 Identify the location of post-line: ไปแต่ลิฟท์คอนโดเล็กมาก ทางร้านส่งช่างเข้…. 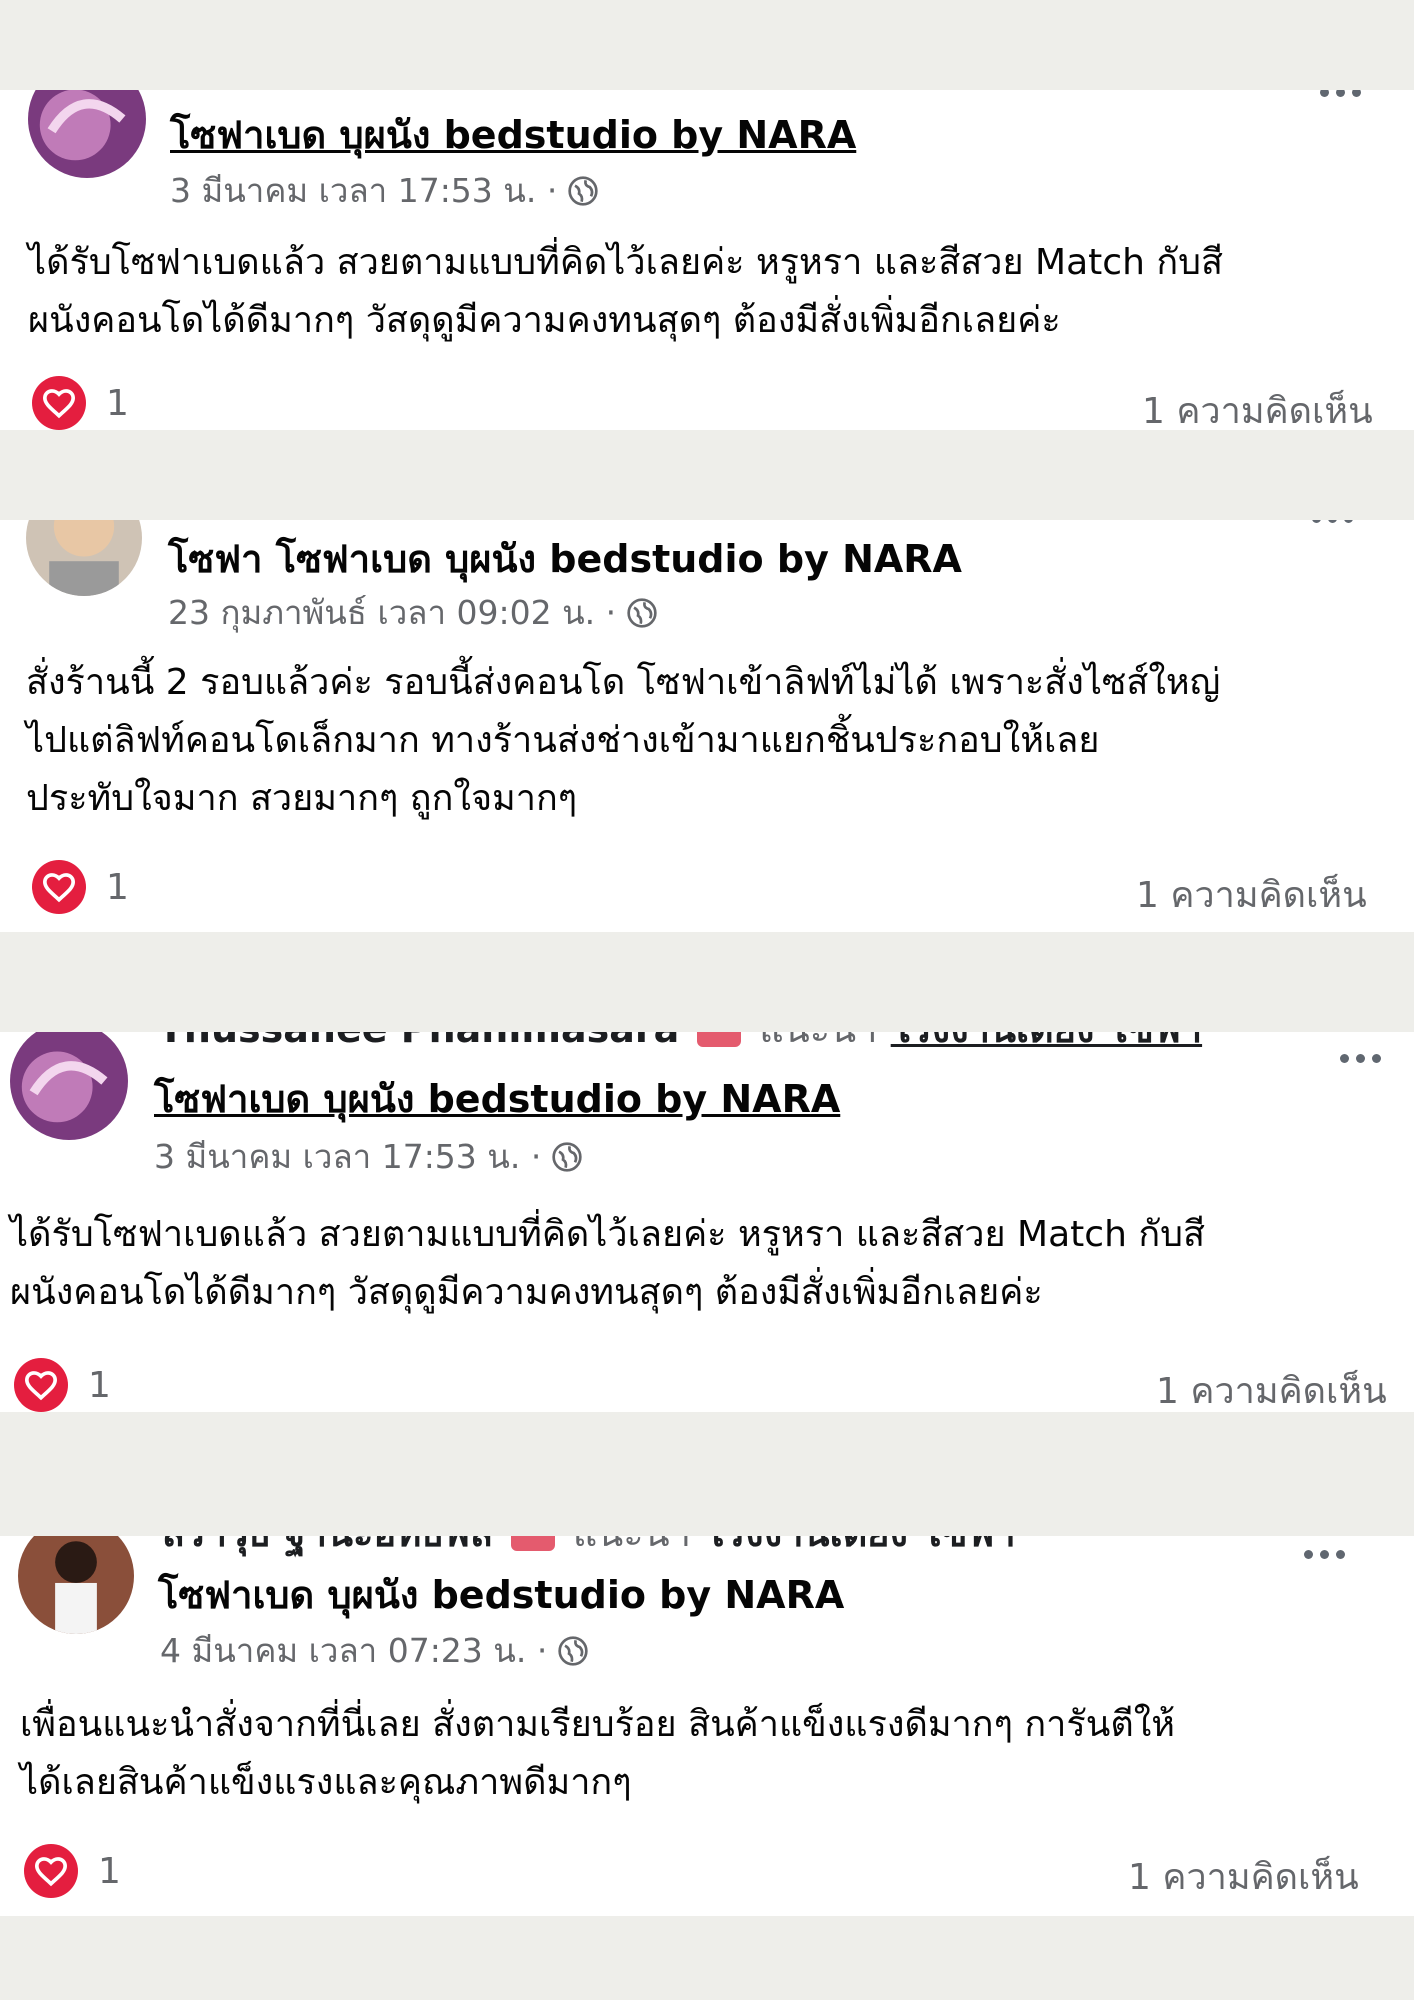
(563, 740).